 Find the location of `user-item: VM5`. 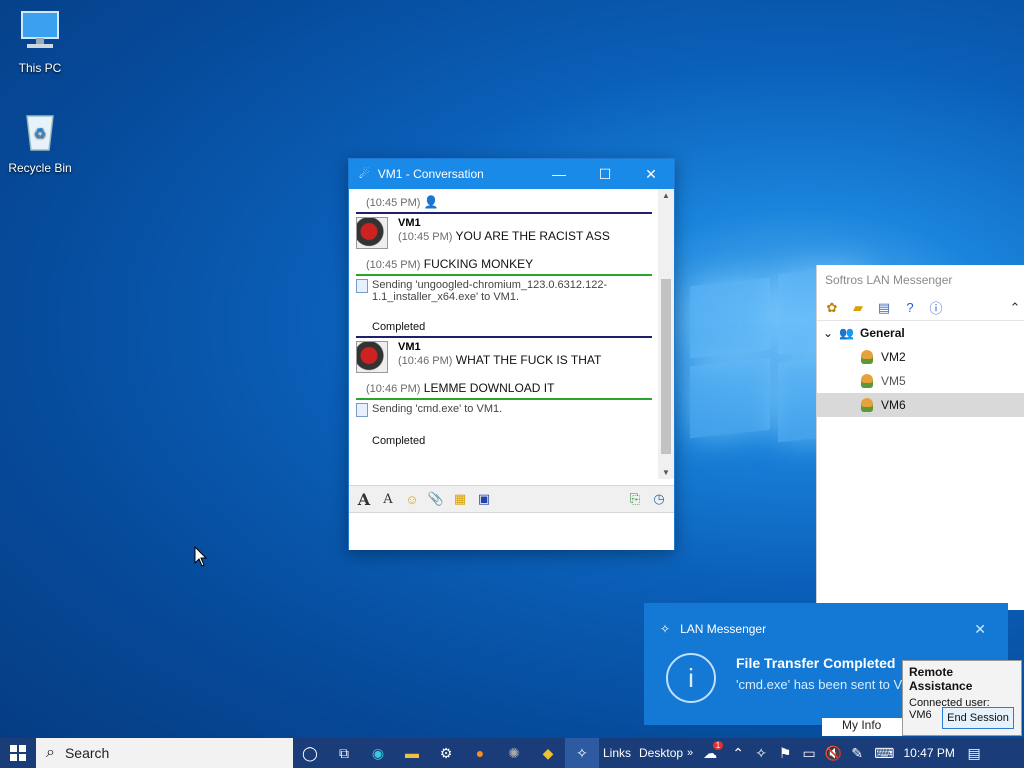

user-item: VM5 is located at coordinates (920, 381).